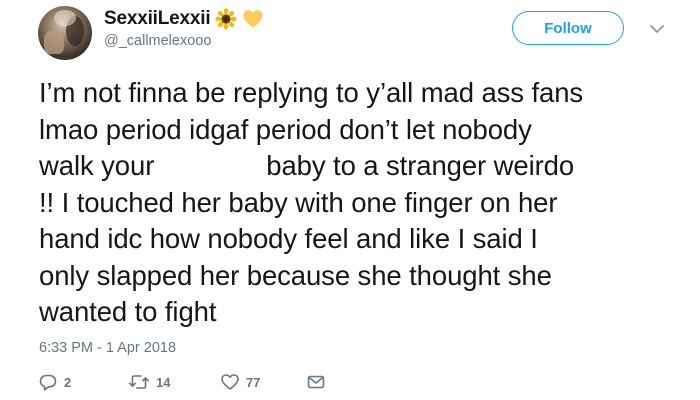  What do you see at coordinates (157, 41) in the screenshot?
I see `user-handle: @_callmelexooo` at bounding box center [157, 41].